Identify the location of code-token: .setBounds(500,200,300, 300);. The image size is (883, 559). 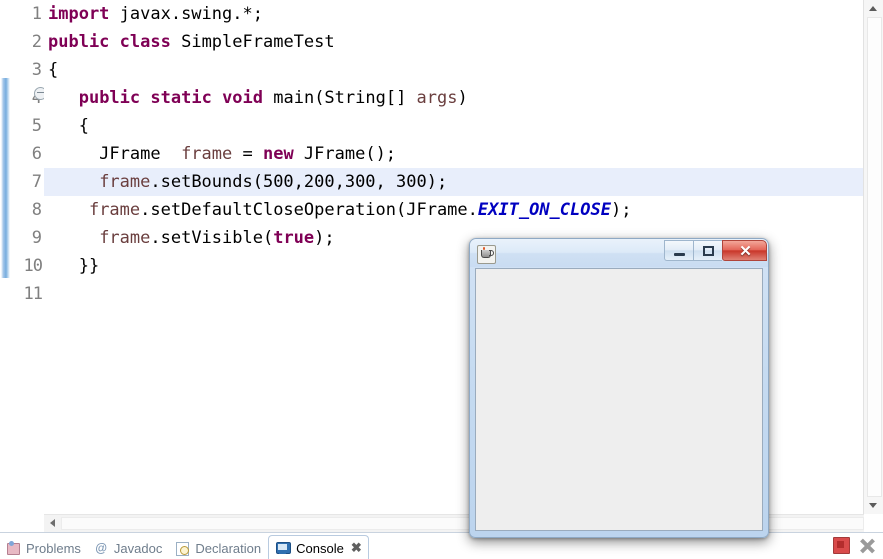
(299, 182).